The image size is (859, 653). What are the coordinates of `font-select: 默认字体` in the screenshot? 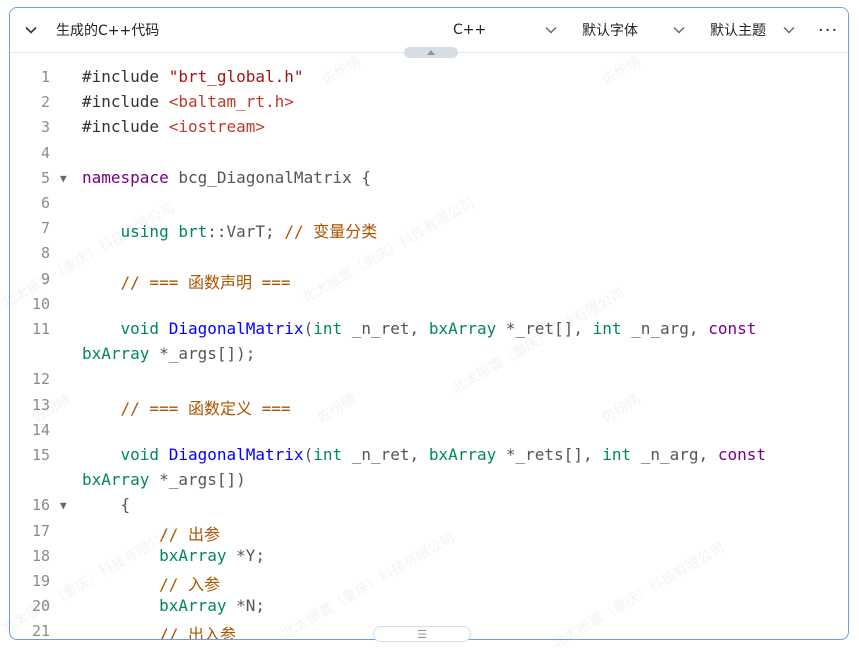 It's located at (610, 30).